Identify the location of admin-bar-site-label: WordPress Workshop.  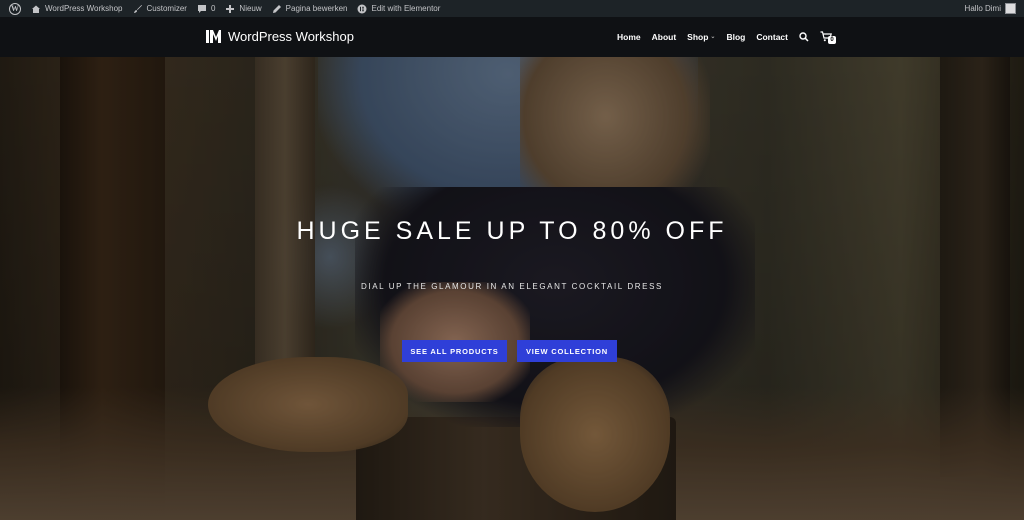
(84, 8).